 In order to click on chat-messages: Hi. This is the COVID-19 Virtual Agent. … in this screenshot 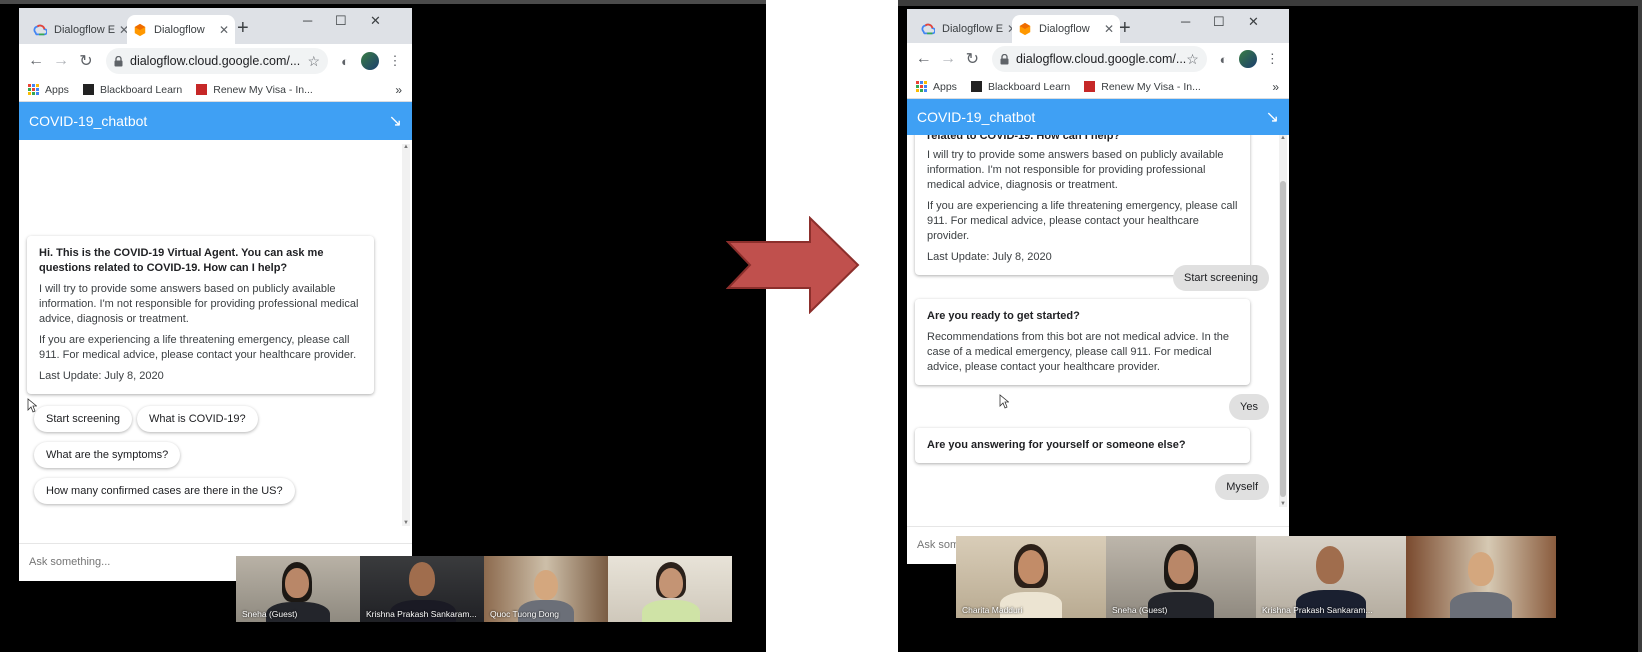, I will do `click(215, 335)`.